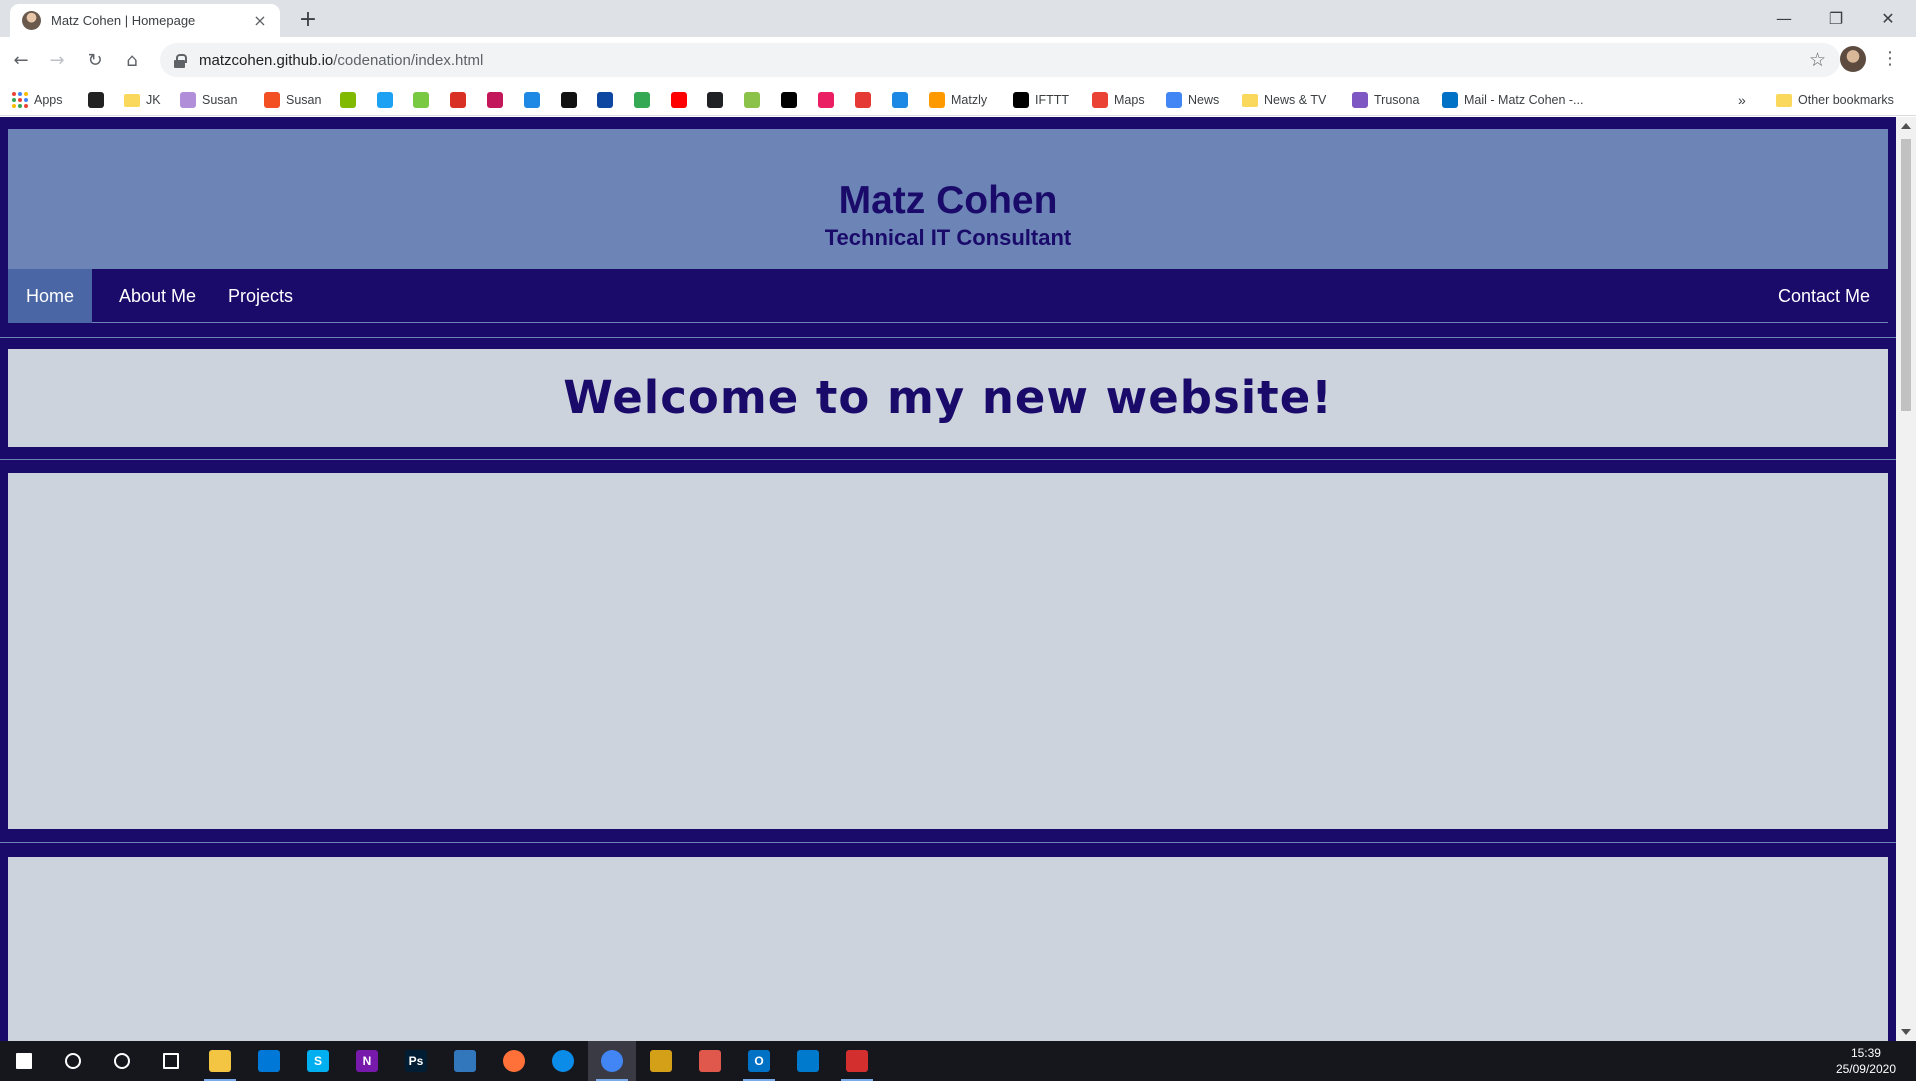 This screenshot has height=1081, width=1916. What do you see at coordinates (1041, 100) in the screenshot?
I see `bookmark-item: IFTTT` at bounding box center [1041, 100].